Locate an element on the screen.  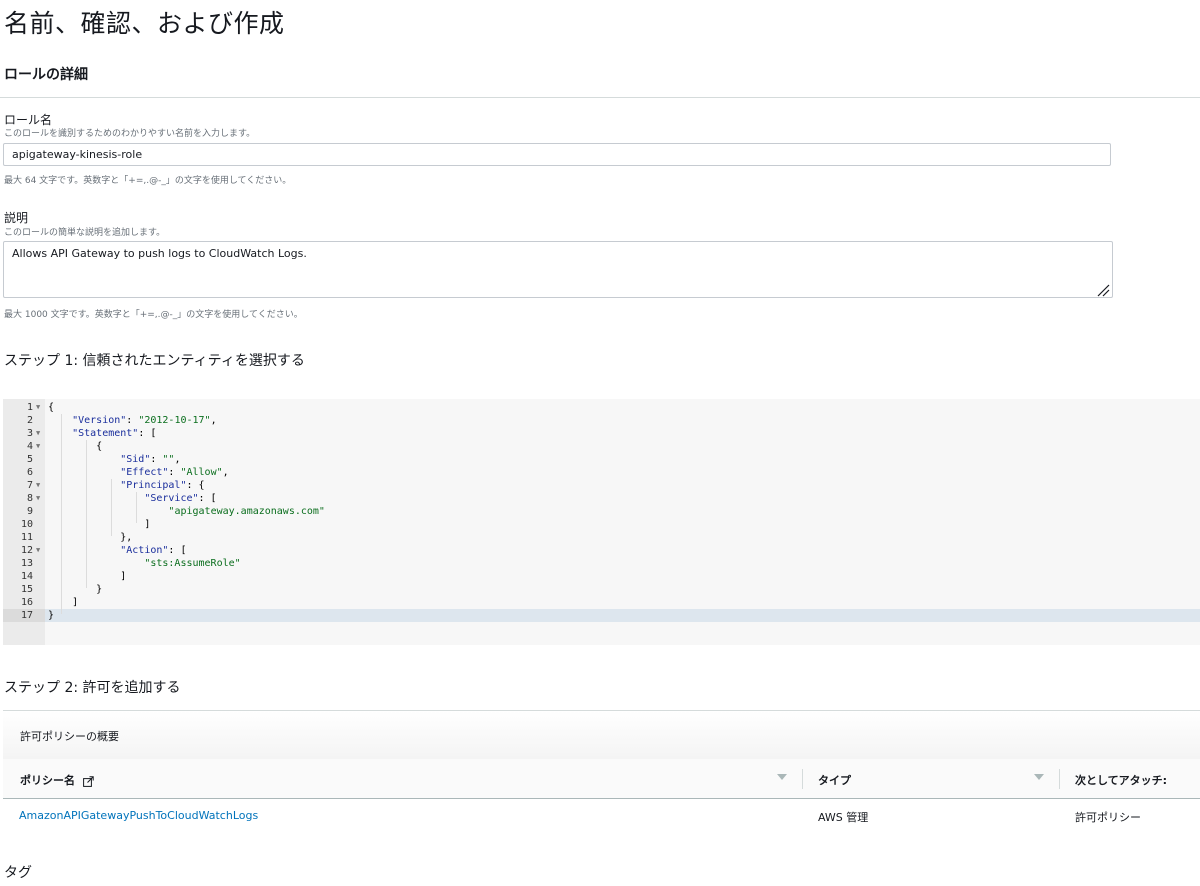
code-text: "Sid": "", is located at coordinates (150, 459).